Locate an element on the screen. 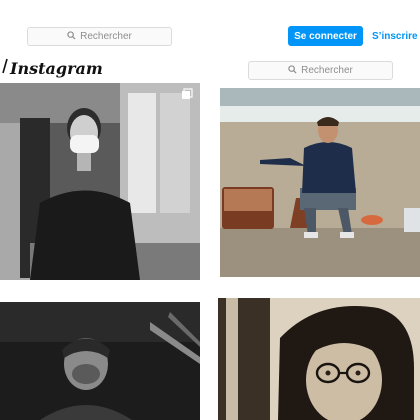  search-input-secondary: Rechercher is located at coordinates (320, 70).